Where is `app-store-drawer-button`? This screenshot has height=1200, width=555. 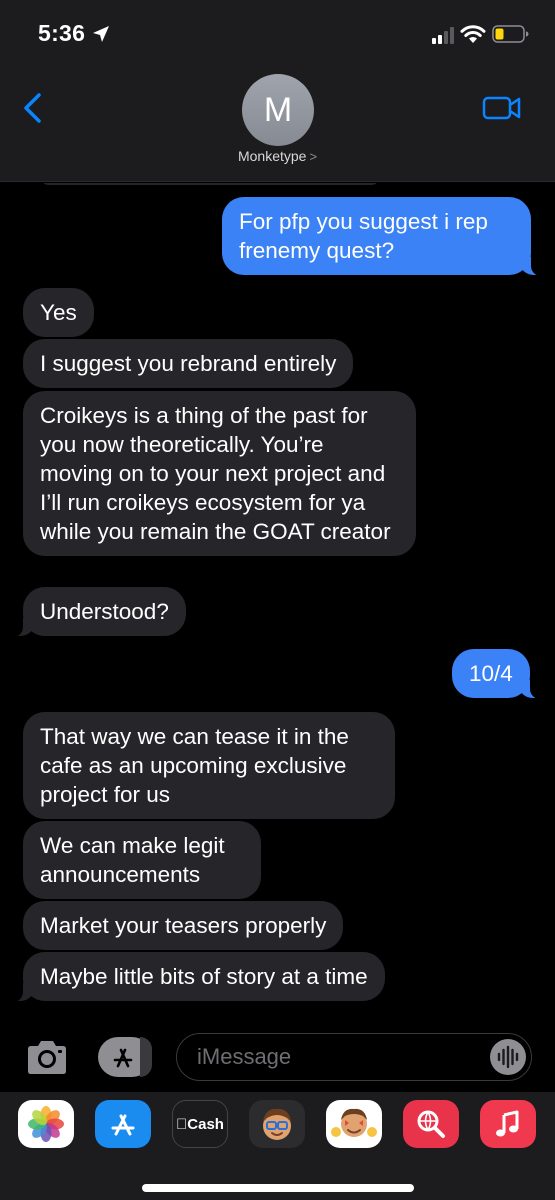 app-store-drawer-button is located at coordinates (125, 1057).